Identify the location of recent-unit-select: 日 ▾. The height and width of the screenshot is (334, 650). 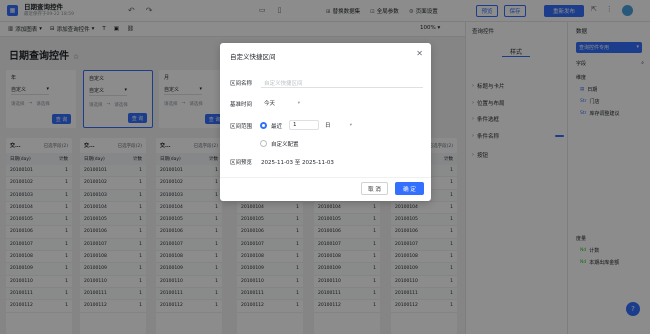
(338, 125).